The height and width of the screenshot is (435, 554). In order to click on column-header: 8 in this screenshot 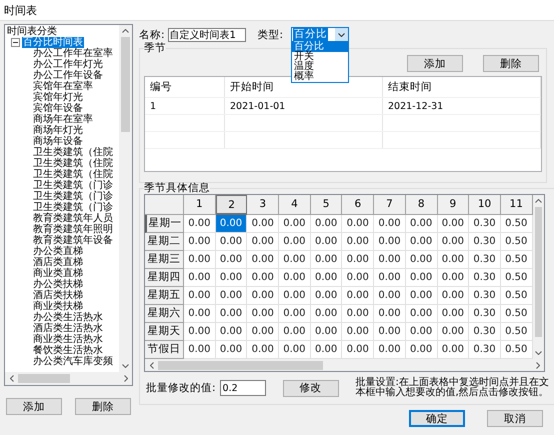, I will do `click(422, 205)`.